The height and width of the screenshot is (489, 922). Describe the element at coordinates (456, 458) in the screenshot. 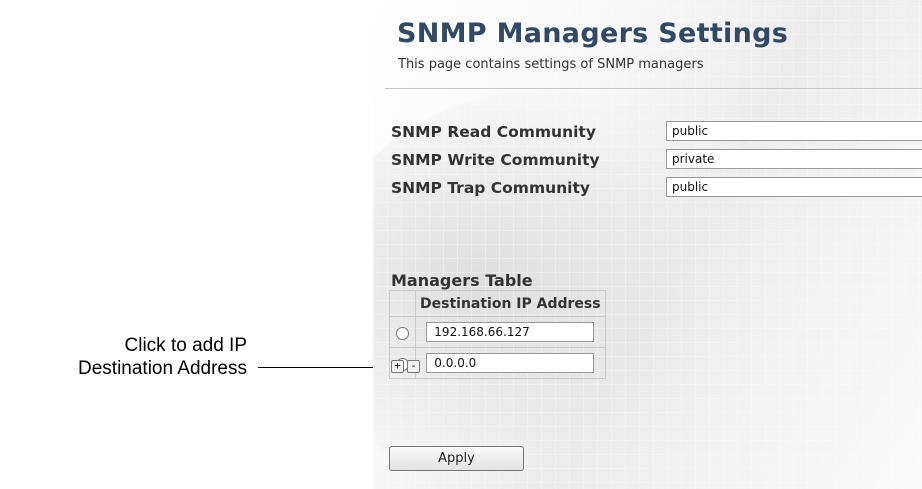

I see `apply-button: Apply` at that location.